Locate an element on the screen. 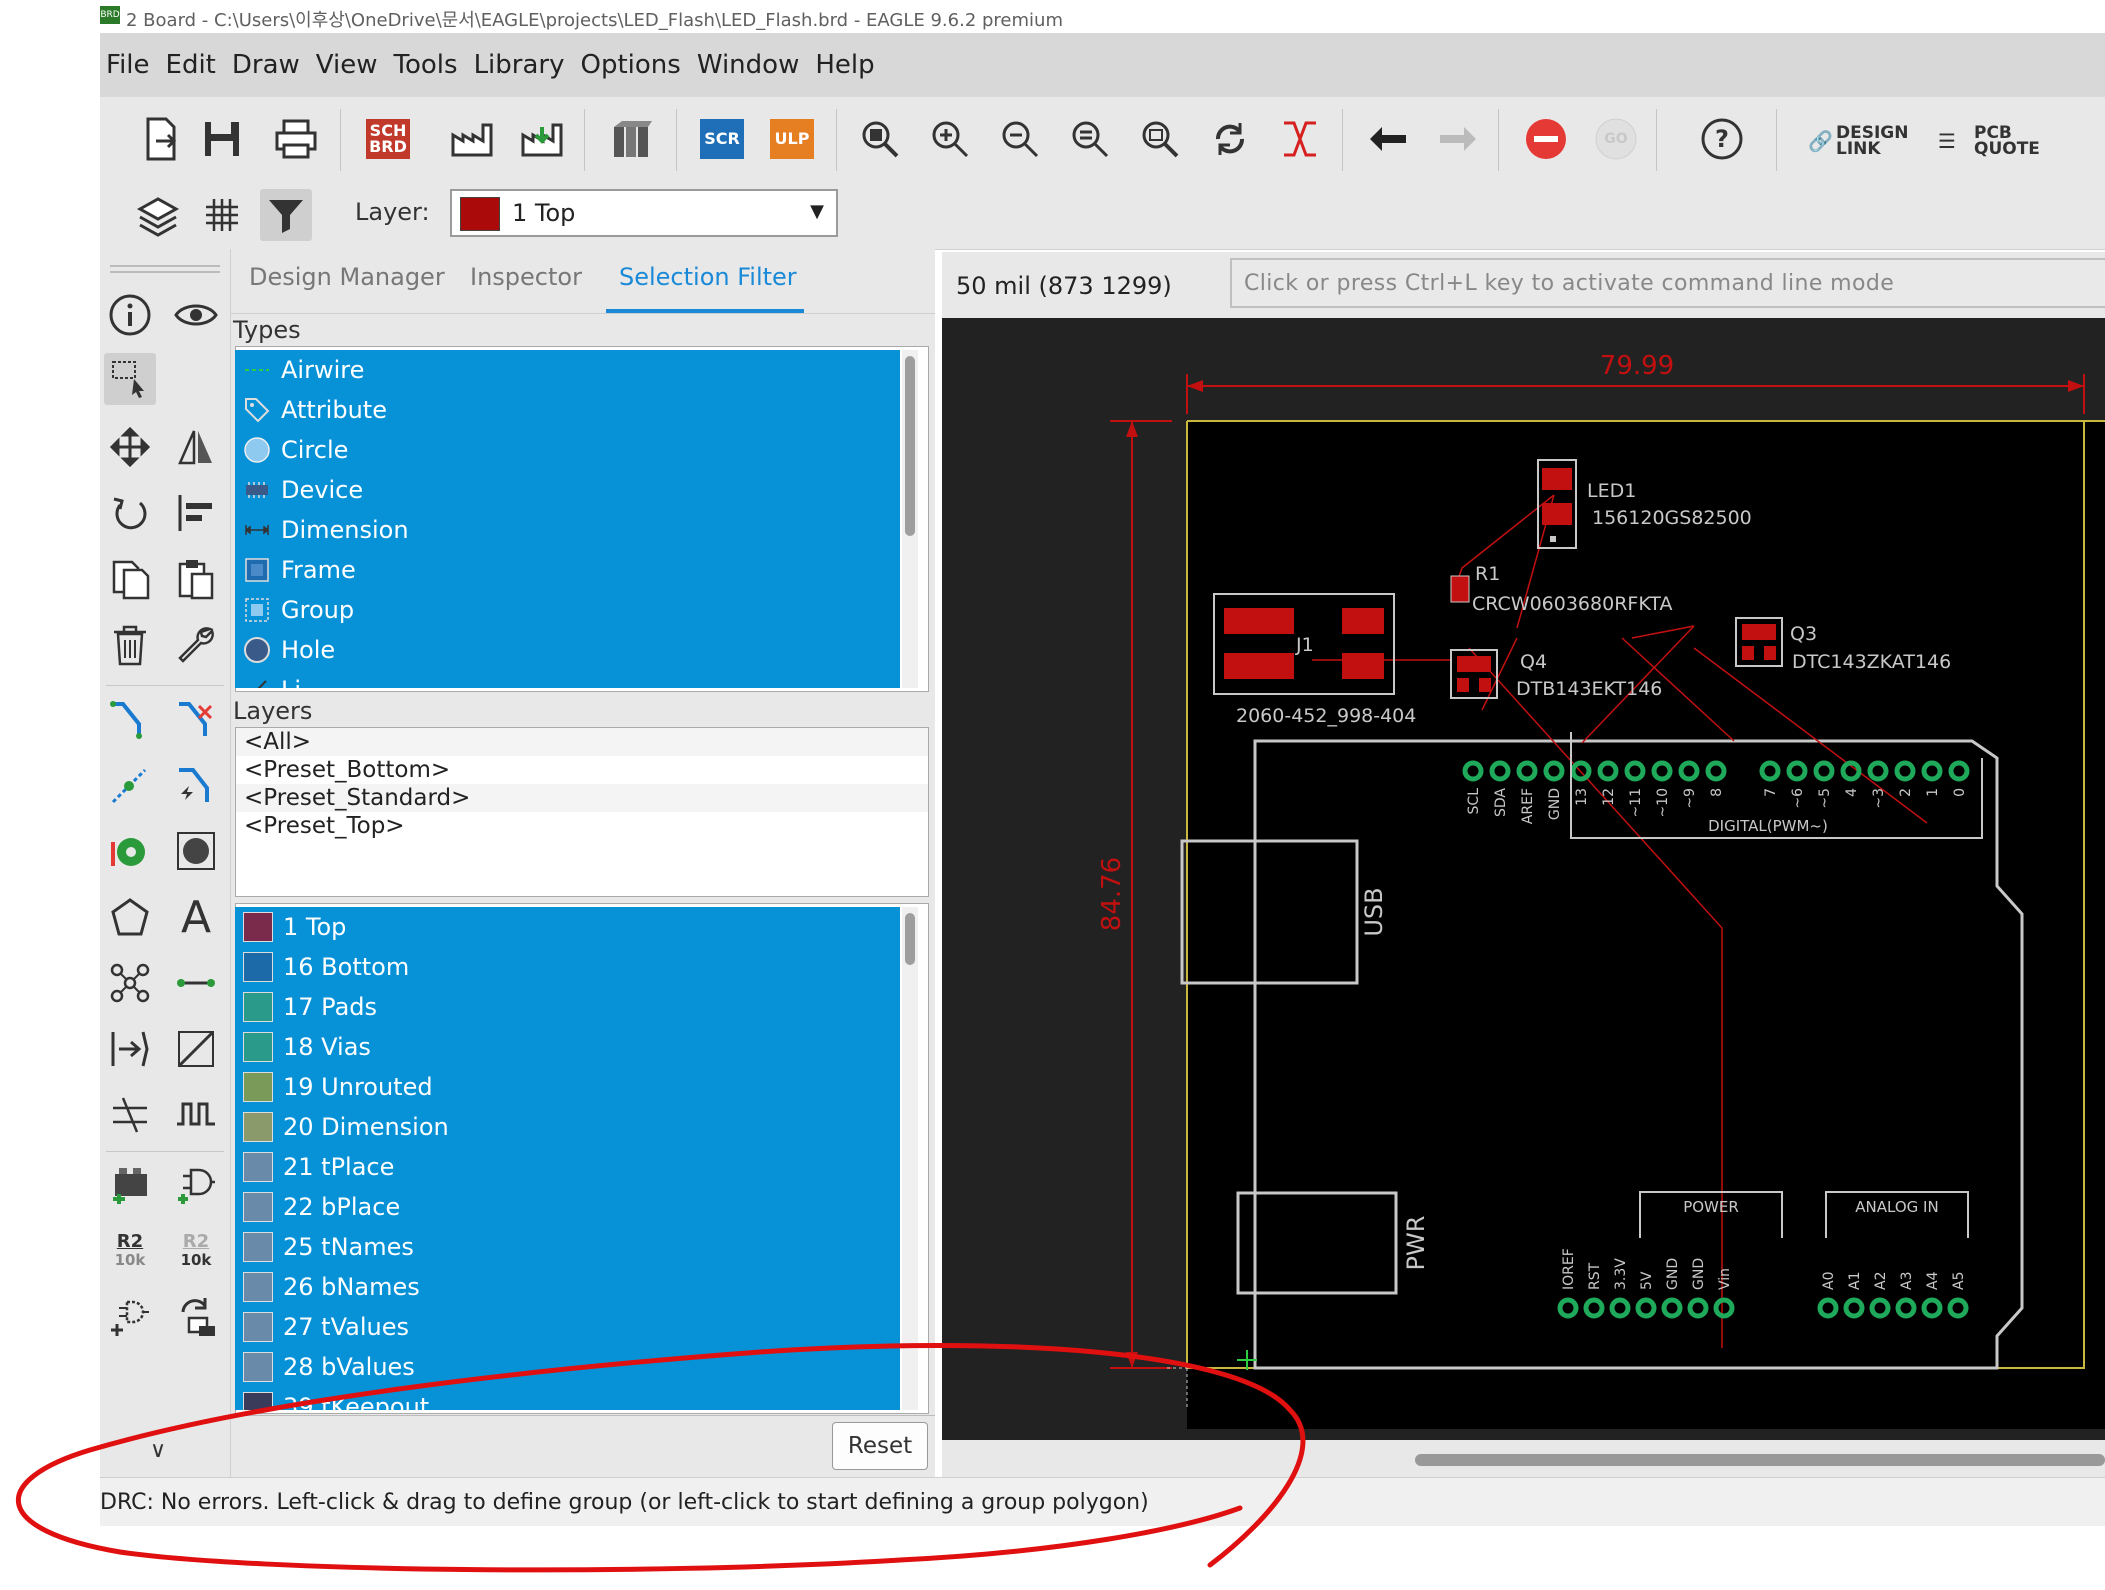  zoom-area-icon is located at coordinates (1160, 139).